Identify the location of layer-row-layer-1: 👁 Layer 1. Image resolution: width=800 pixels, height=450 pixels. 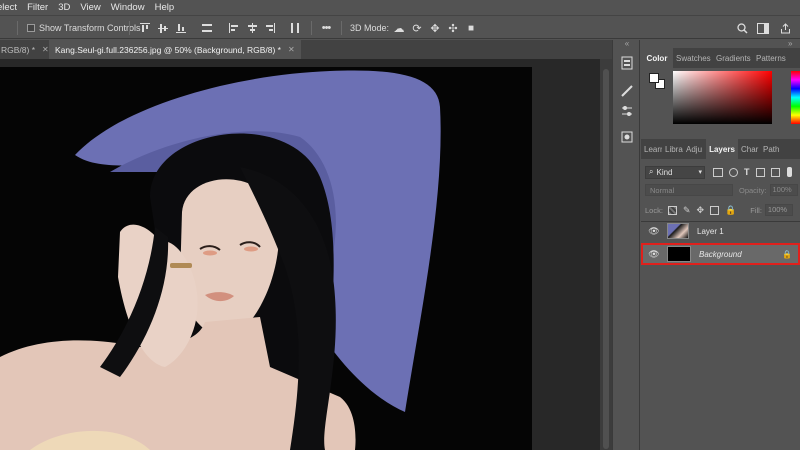
(720, 231).